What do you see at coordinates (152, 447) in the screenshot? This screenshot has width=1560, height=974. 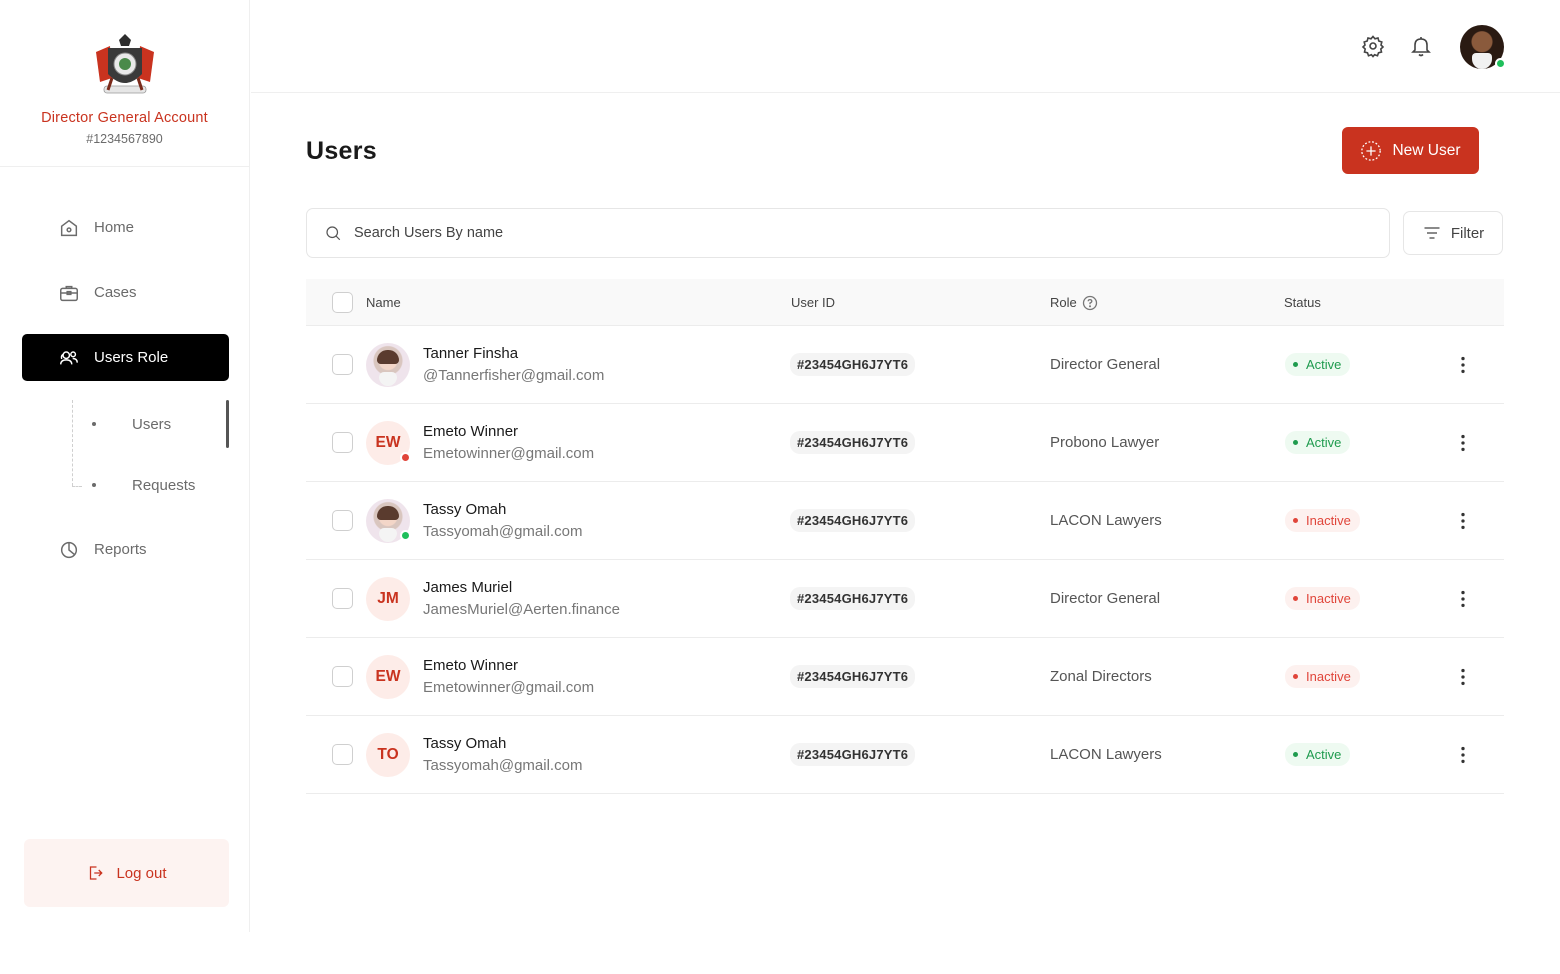 I see `users-role-subnav: Users Requests` at bounding box center [152, 447].